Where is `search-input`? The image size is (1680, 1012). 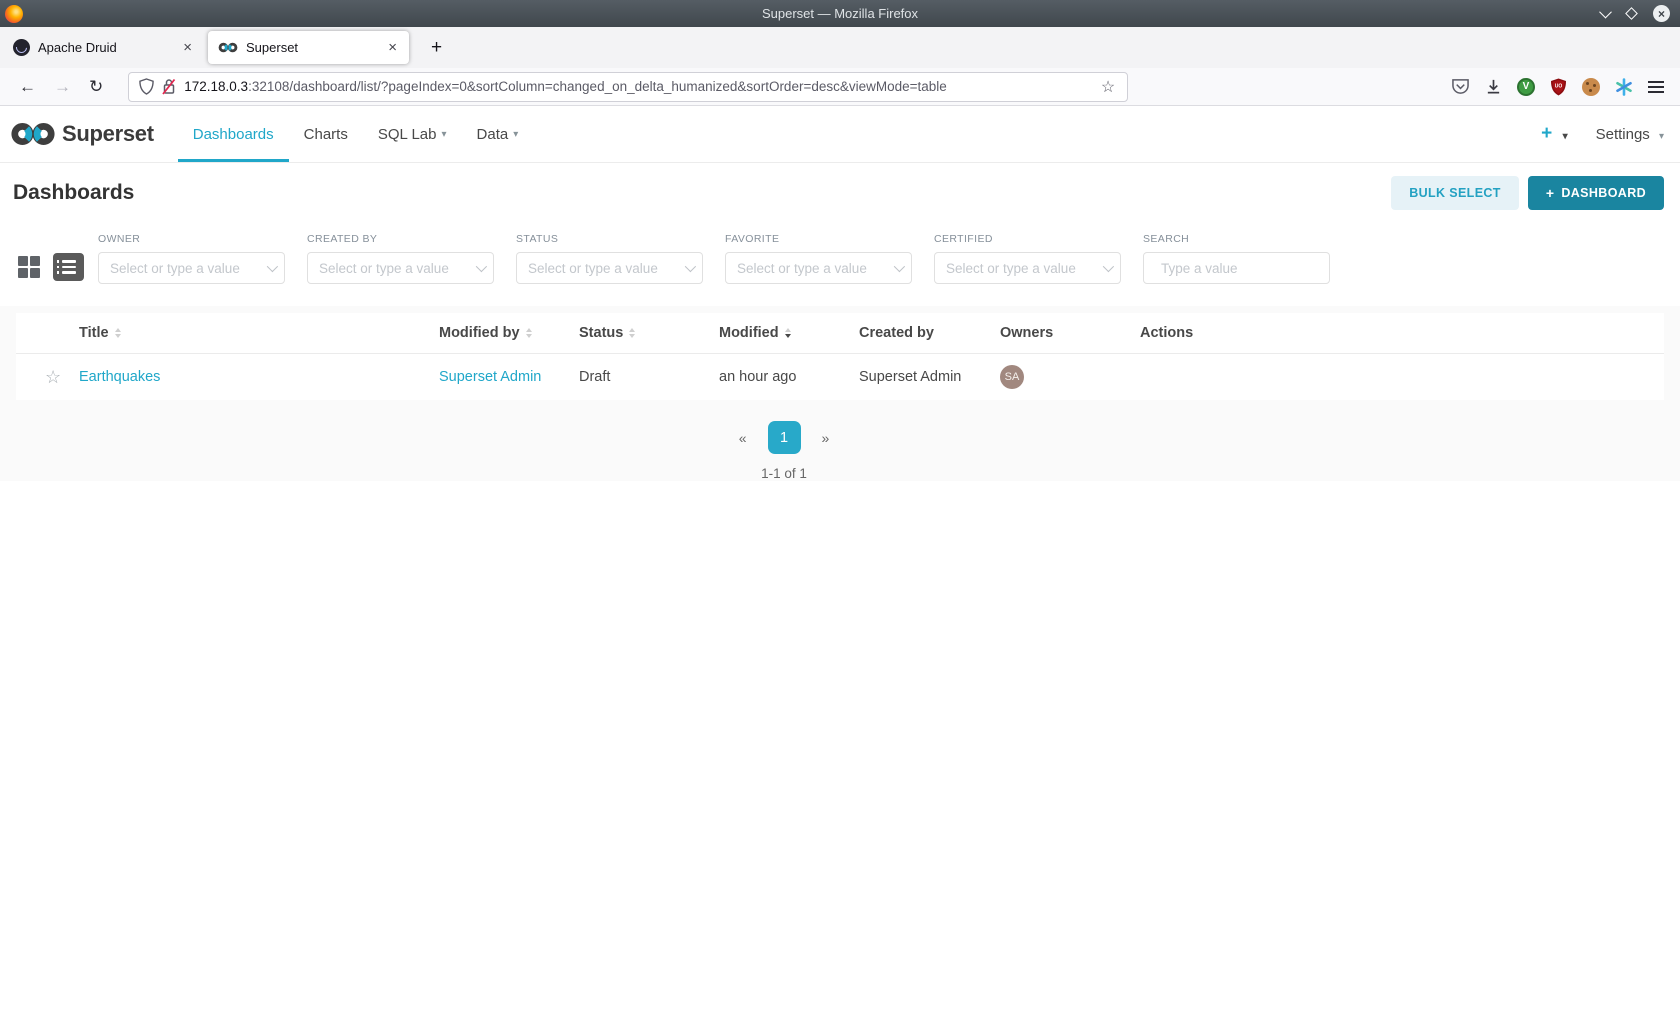 search-input is located at coordinates (1249, 268).